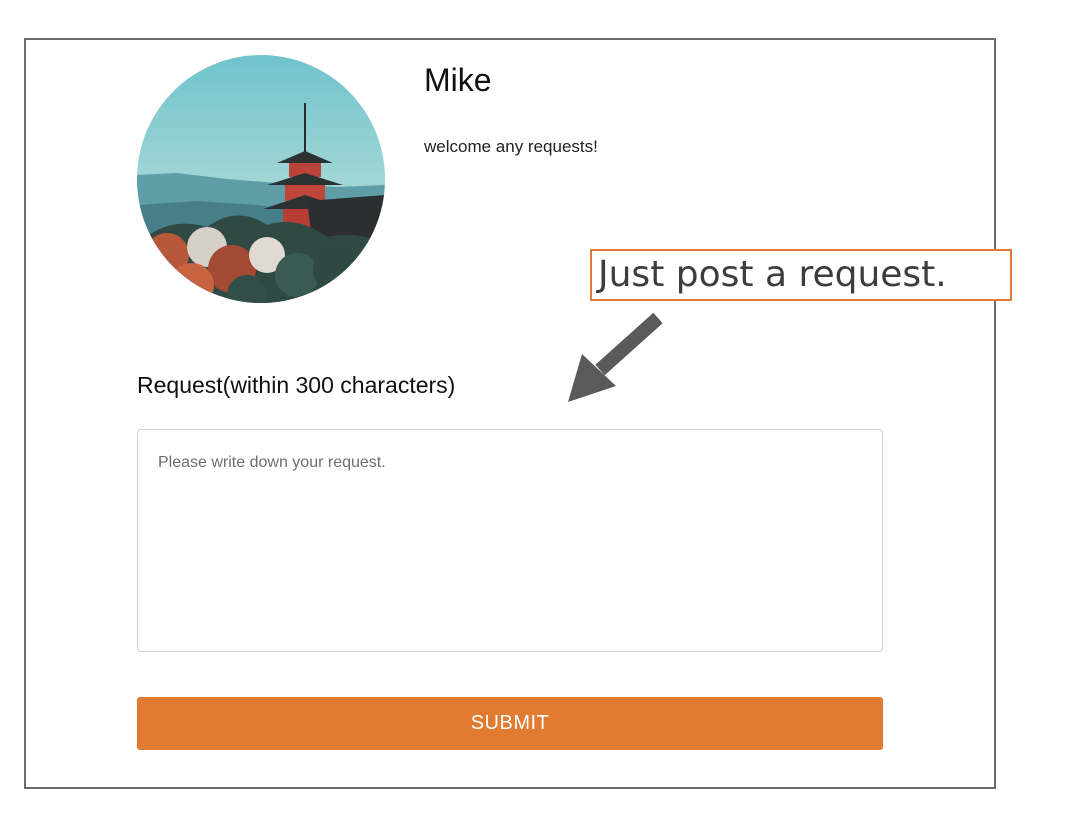  Describe the element at coordinates (458, 80) in the screenshot. I see `profile-name: Mike` at that location.